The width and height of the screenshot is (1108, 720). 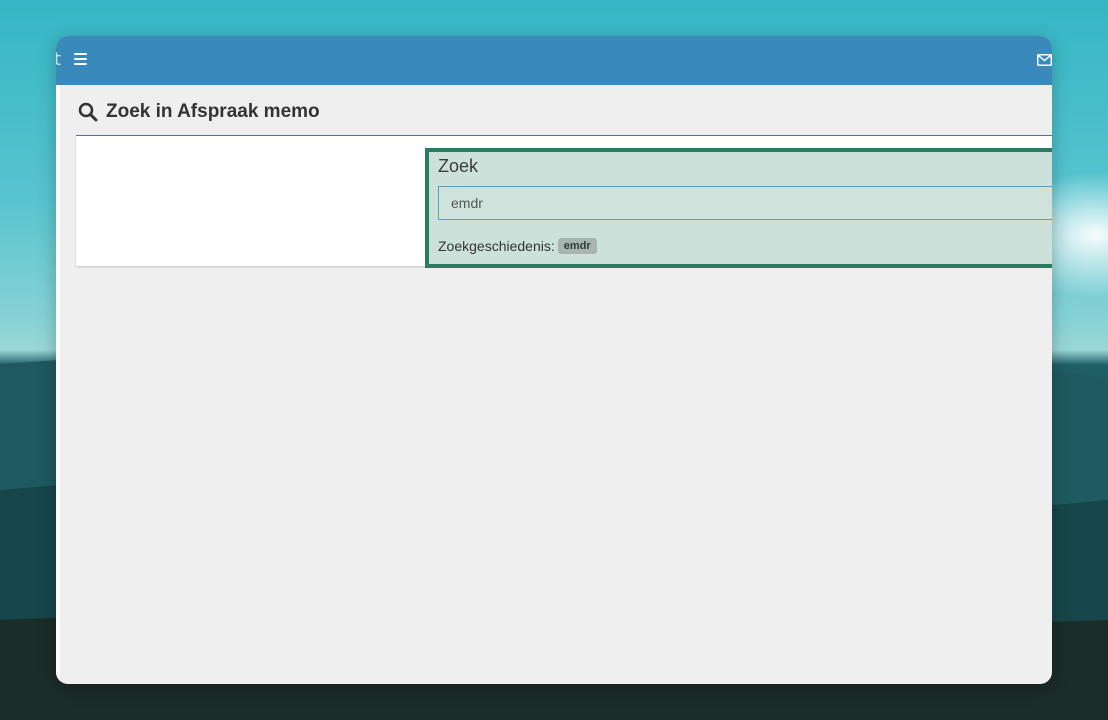 I want to click on search-section: Zoek Zoekgeschiedenis: emdr, so click(x=738, y=208).